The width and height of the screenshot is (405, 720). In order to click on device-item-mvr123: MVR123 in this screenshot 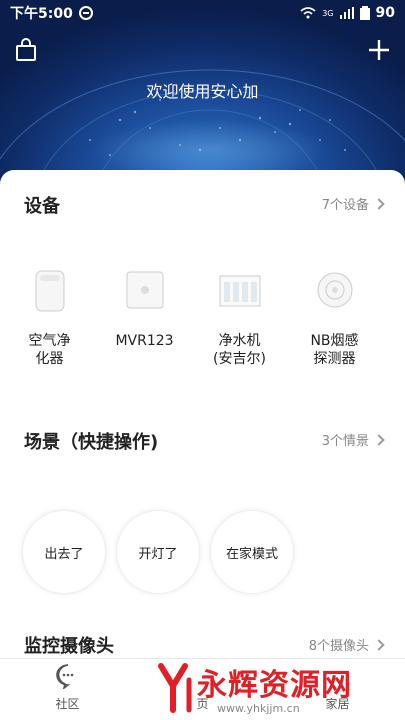, I will do `click(144, 315)`.